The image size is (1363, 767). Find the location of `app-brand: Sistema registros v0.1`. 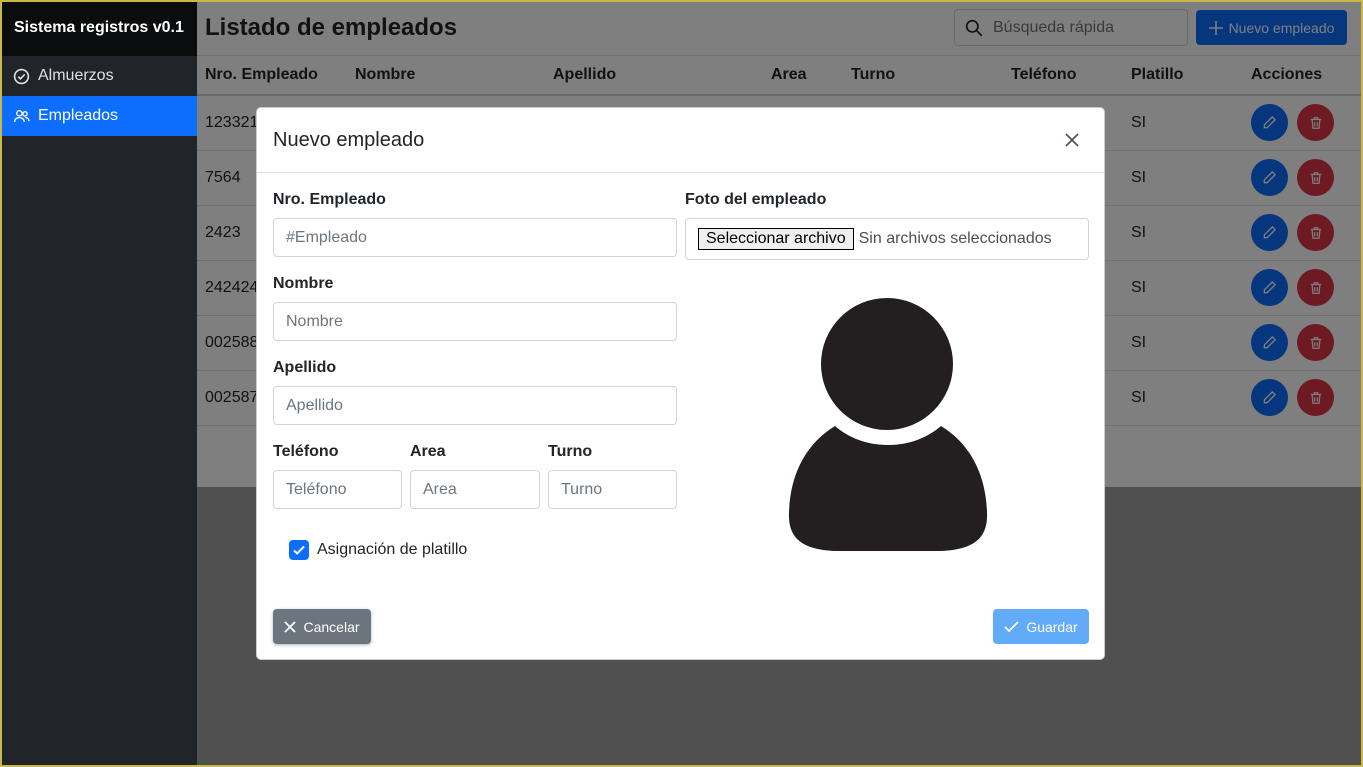

app-brand: Sistema registros v0.1 is located at coordinates (98, 28).